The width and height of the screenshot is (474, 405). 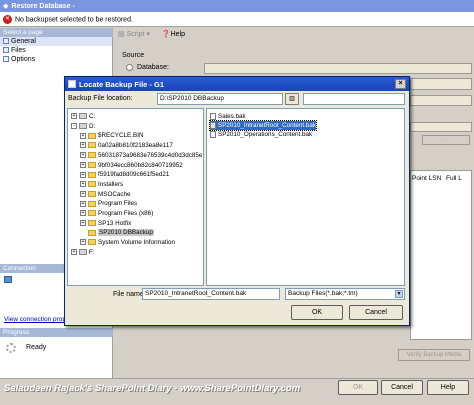 I want to click on tree-item: SP2010 DBBackup, so click(x=117, y=232).